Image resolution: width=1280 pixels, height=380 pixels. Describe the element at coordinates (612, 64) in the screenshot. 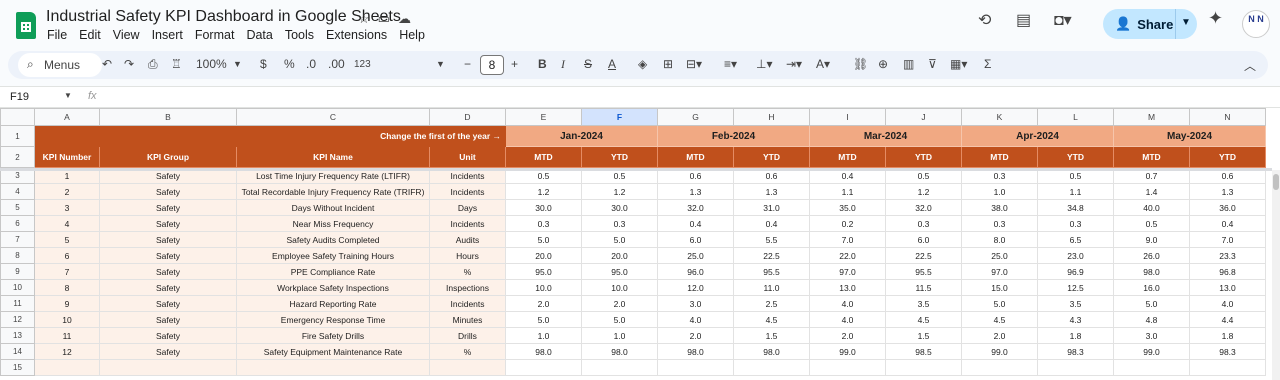

I see `text-color-icon: A` at that location.